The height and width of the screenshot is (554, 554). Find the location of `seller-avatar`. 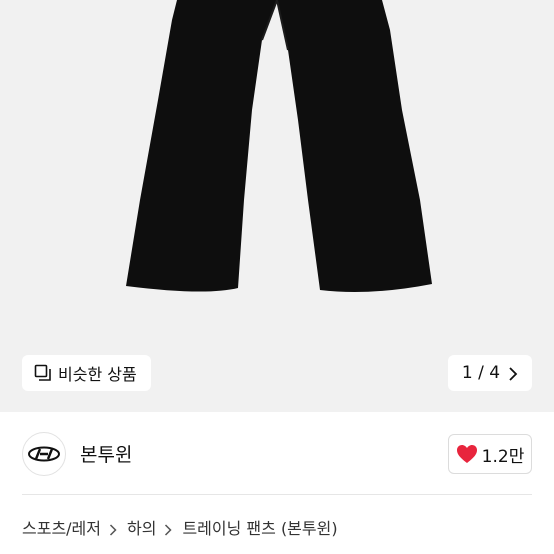

seller-avatar is located at coordinates (44, 454).